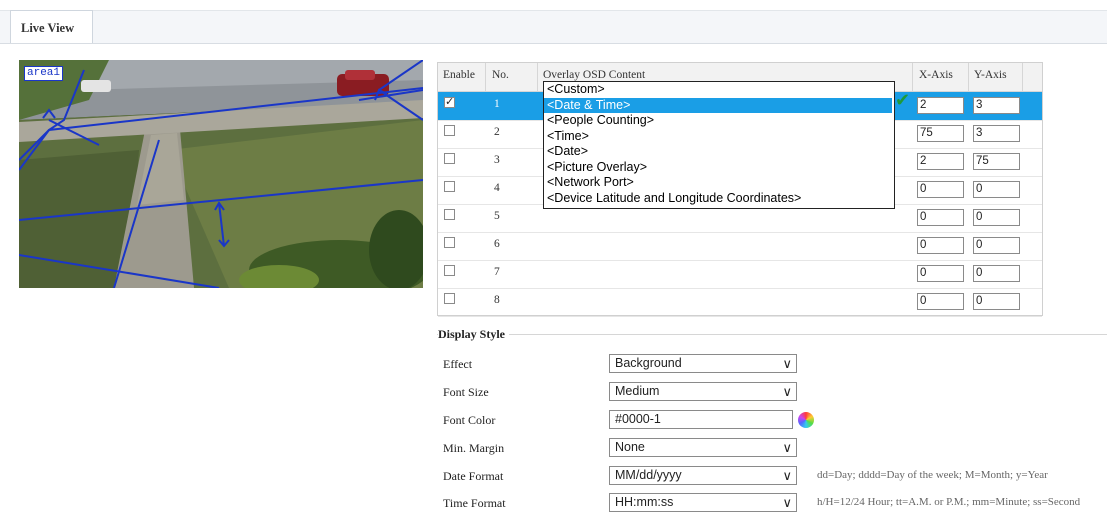 This screenshot has height=517, width=1107. I want to click on x-axis-input: 75, so click(940, 133).